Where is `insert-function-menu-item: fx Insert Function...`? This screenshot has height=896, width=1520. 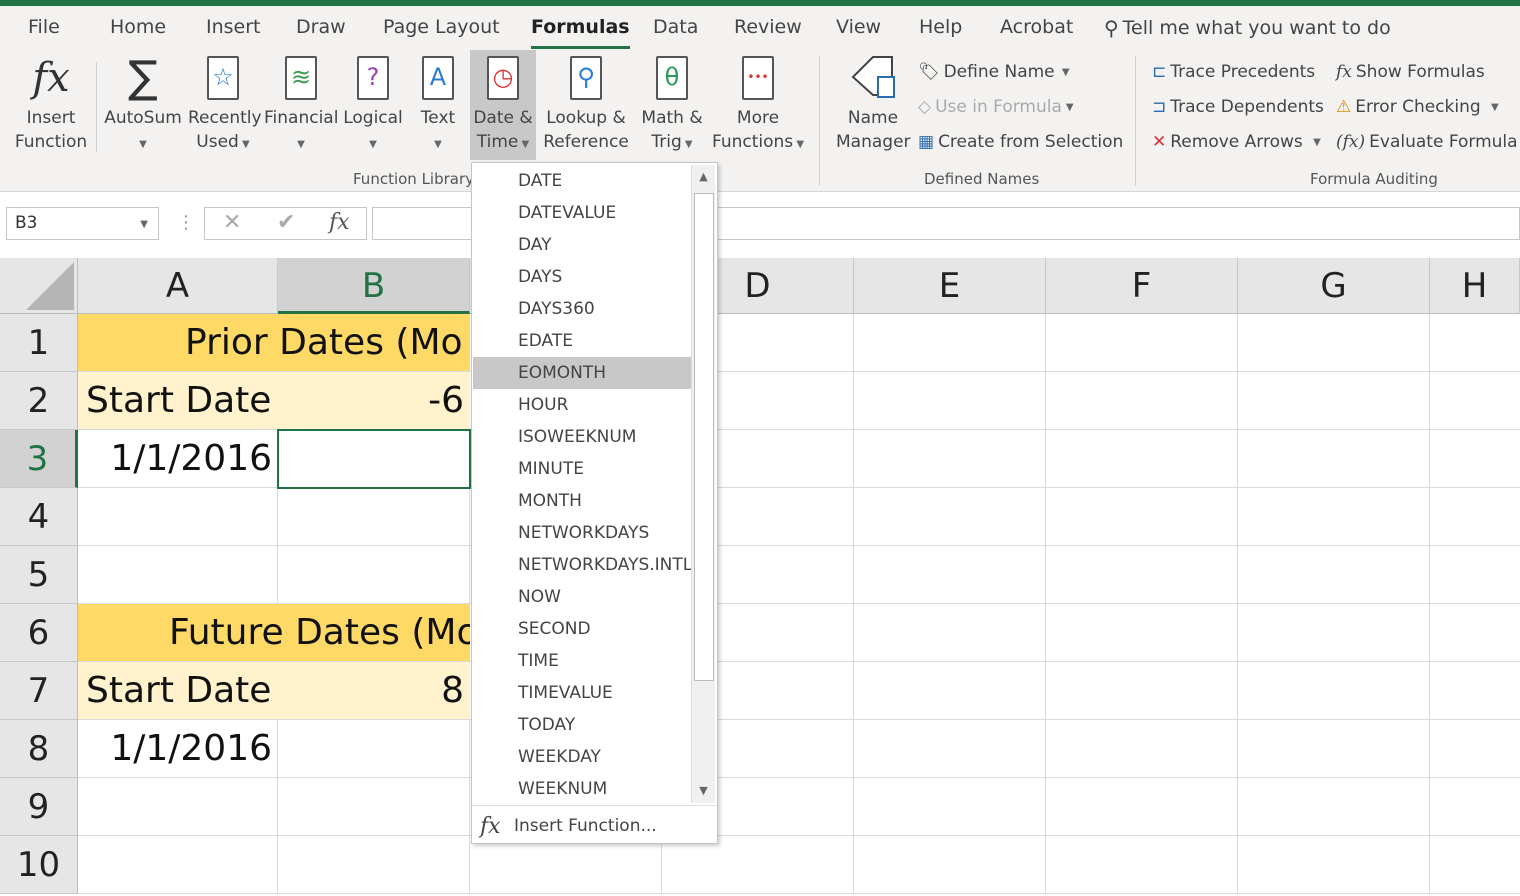
insert-function-menu-item: fx Insert Function... is located at coordinates (568, 826).